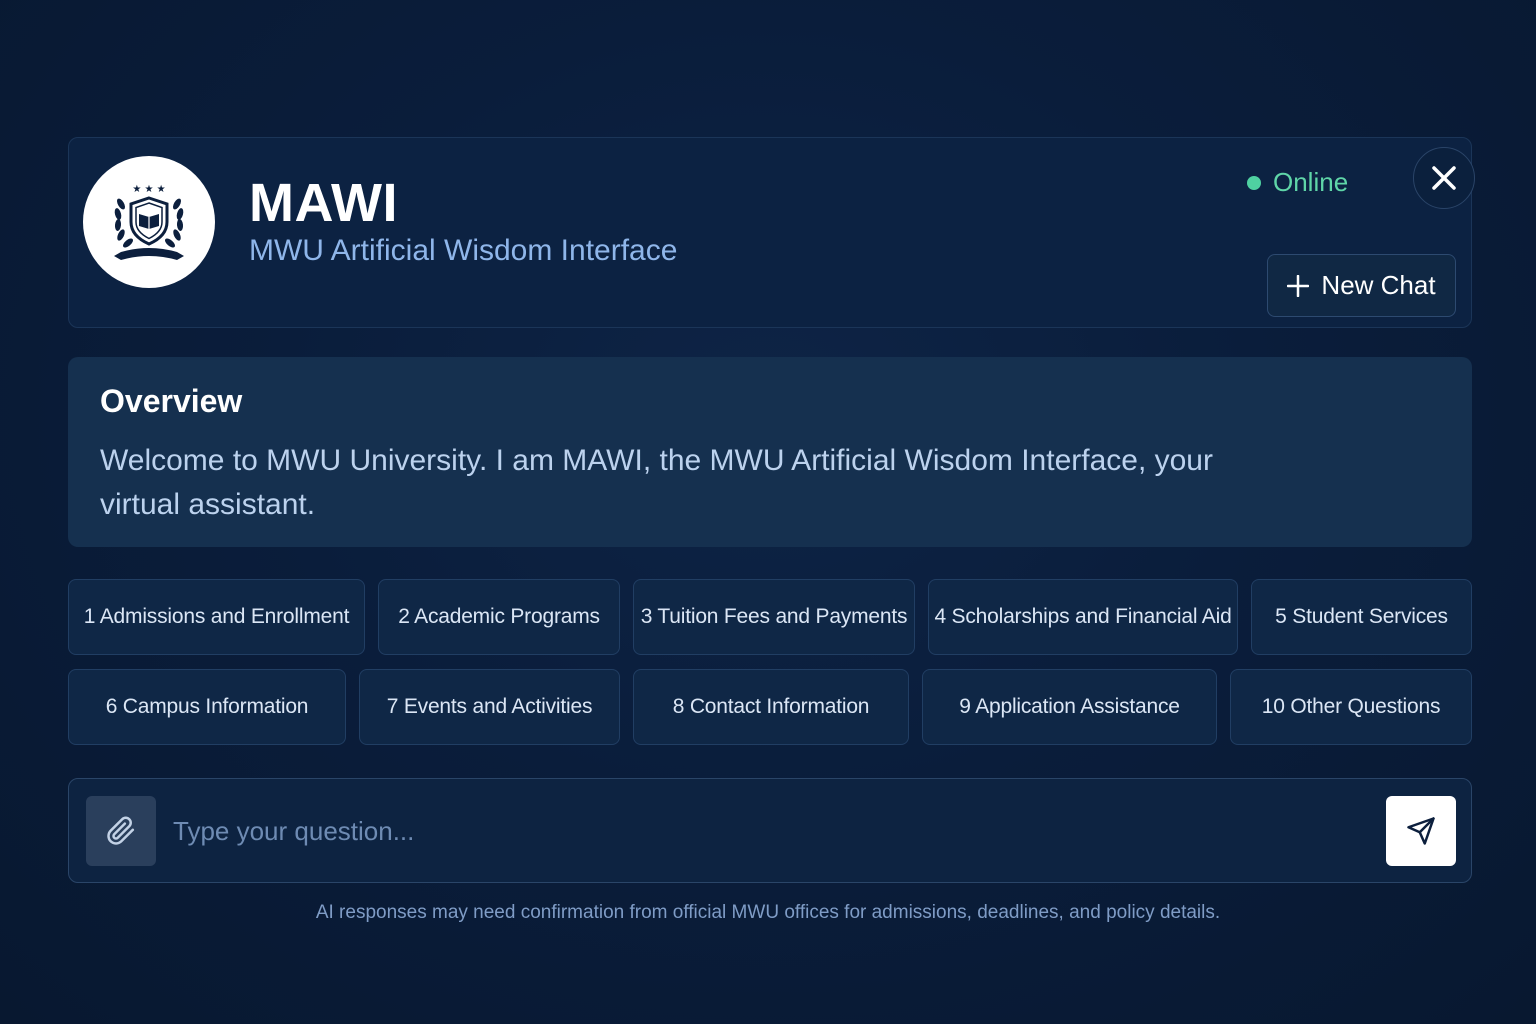 The height and width of the screenshot is (1024, 1536). I want to click on send-icon, so click(1421, 831).